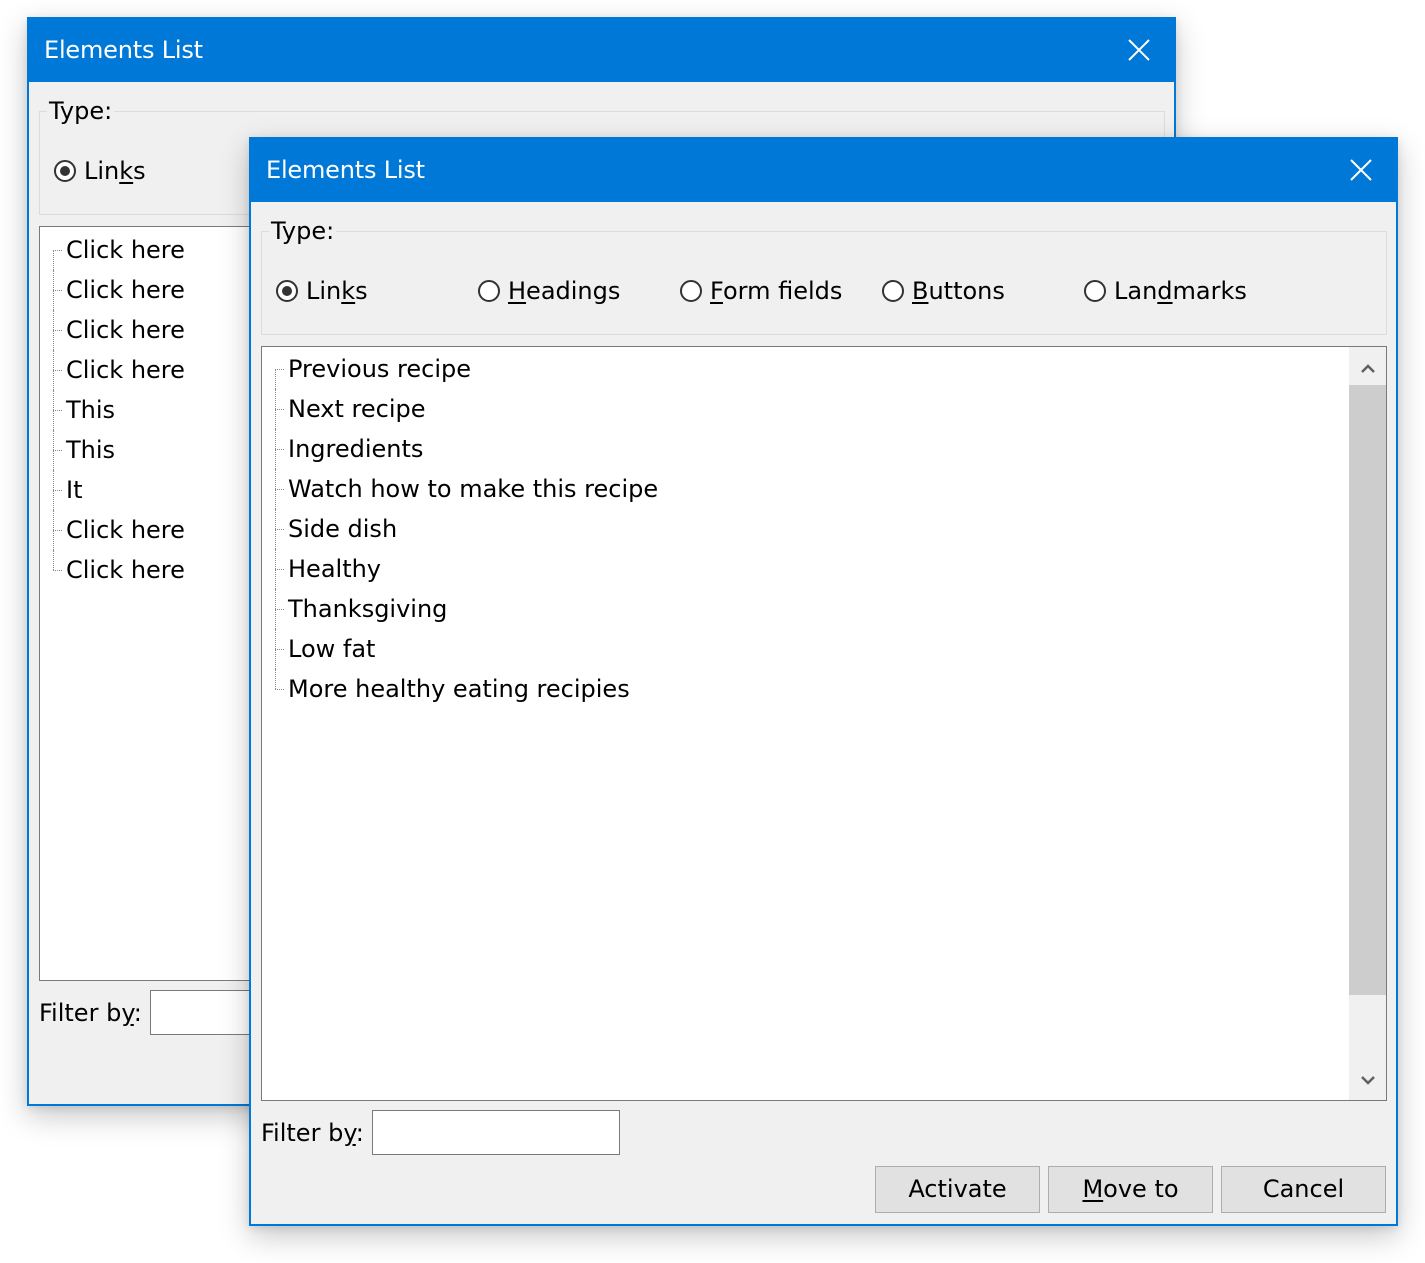 Image resolution: width=1425 pixels, height=1263 pixels. Describe the element at coordinates (123, 50) in the screenshot. I see `back-window-title: Elements List` at that location.